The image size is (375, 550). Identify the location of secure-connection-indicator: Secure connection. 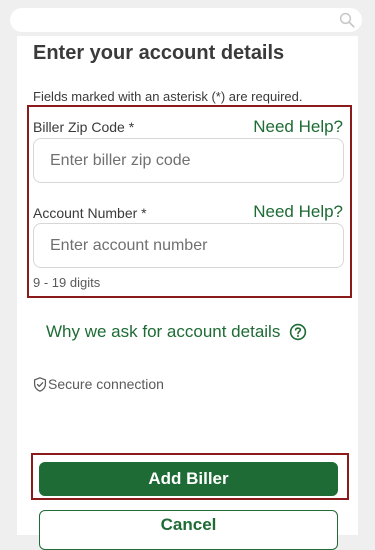
(98, 384).